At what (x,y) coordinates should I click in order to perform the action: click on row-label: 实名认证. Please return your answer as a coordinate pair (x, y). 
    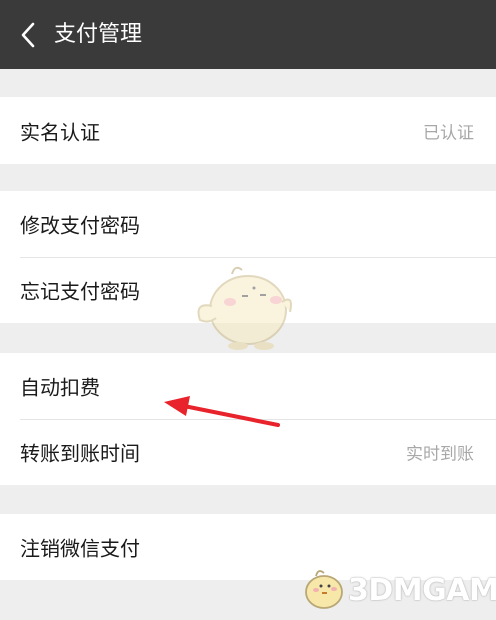
    Looking at the image, I should click on (60, 132).